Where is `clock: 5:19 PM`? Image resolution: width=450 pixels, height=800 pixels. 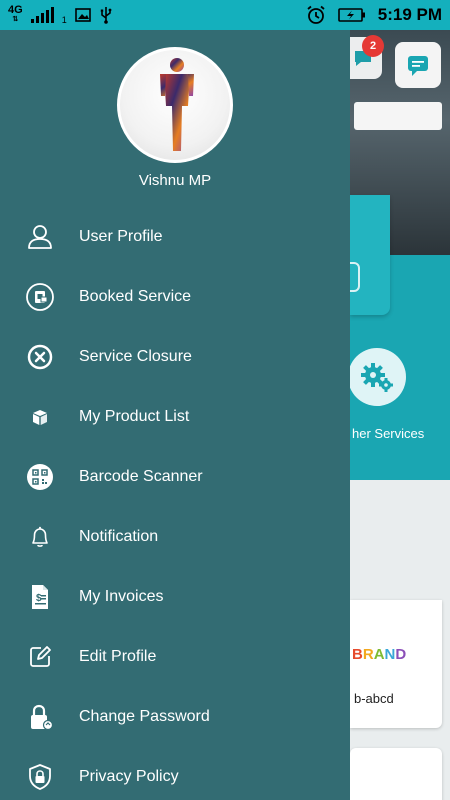
clock: 5:19 PM is located at coordinates (409, 14).